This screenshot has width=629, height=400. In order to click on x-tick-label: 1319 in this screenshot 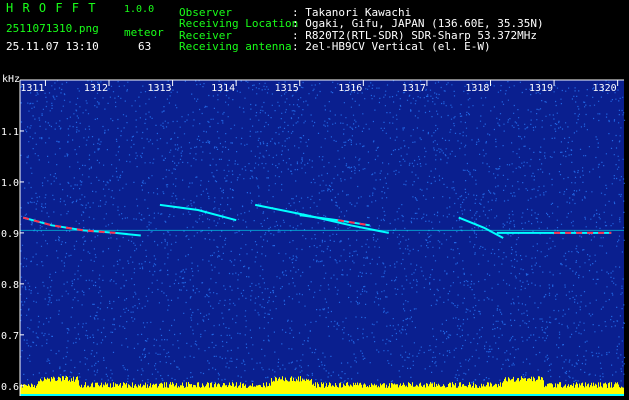, I will do `click(541, 88)`.